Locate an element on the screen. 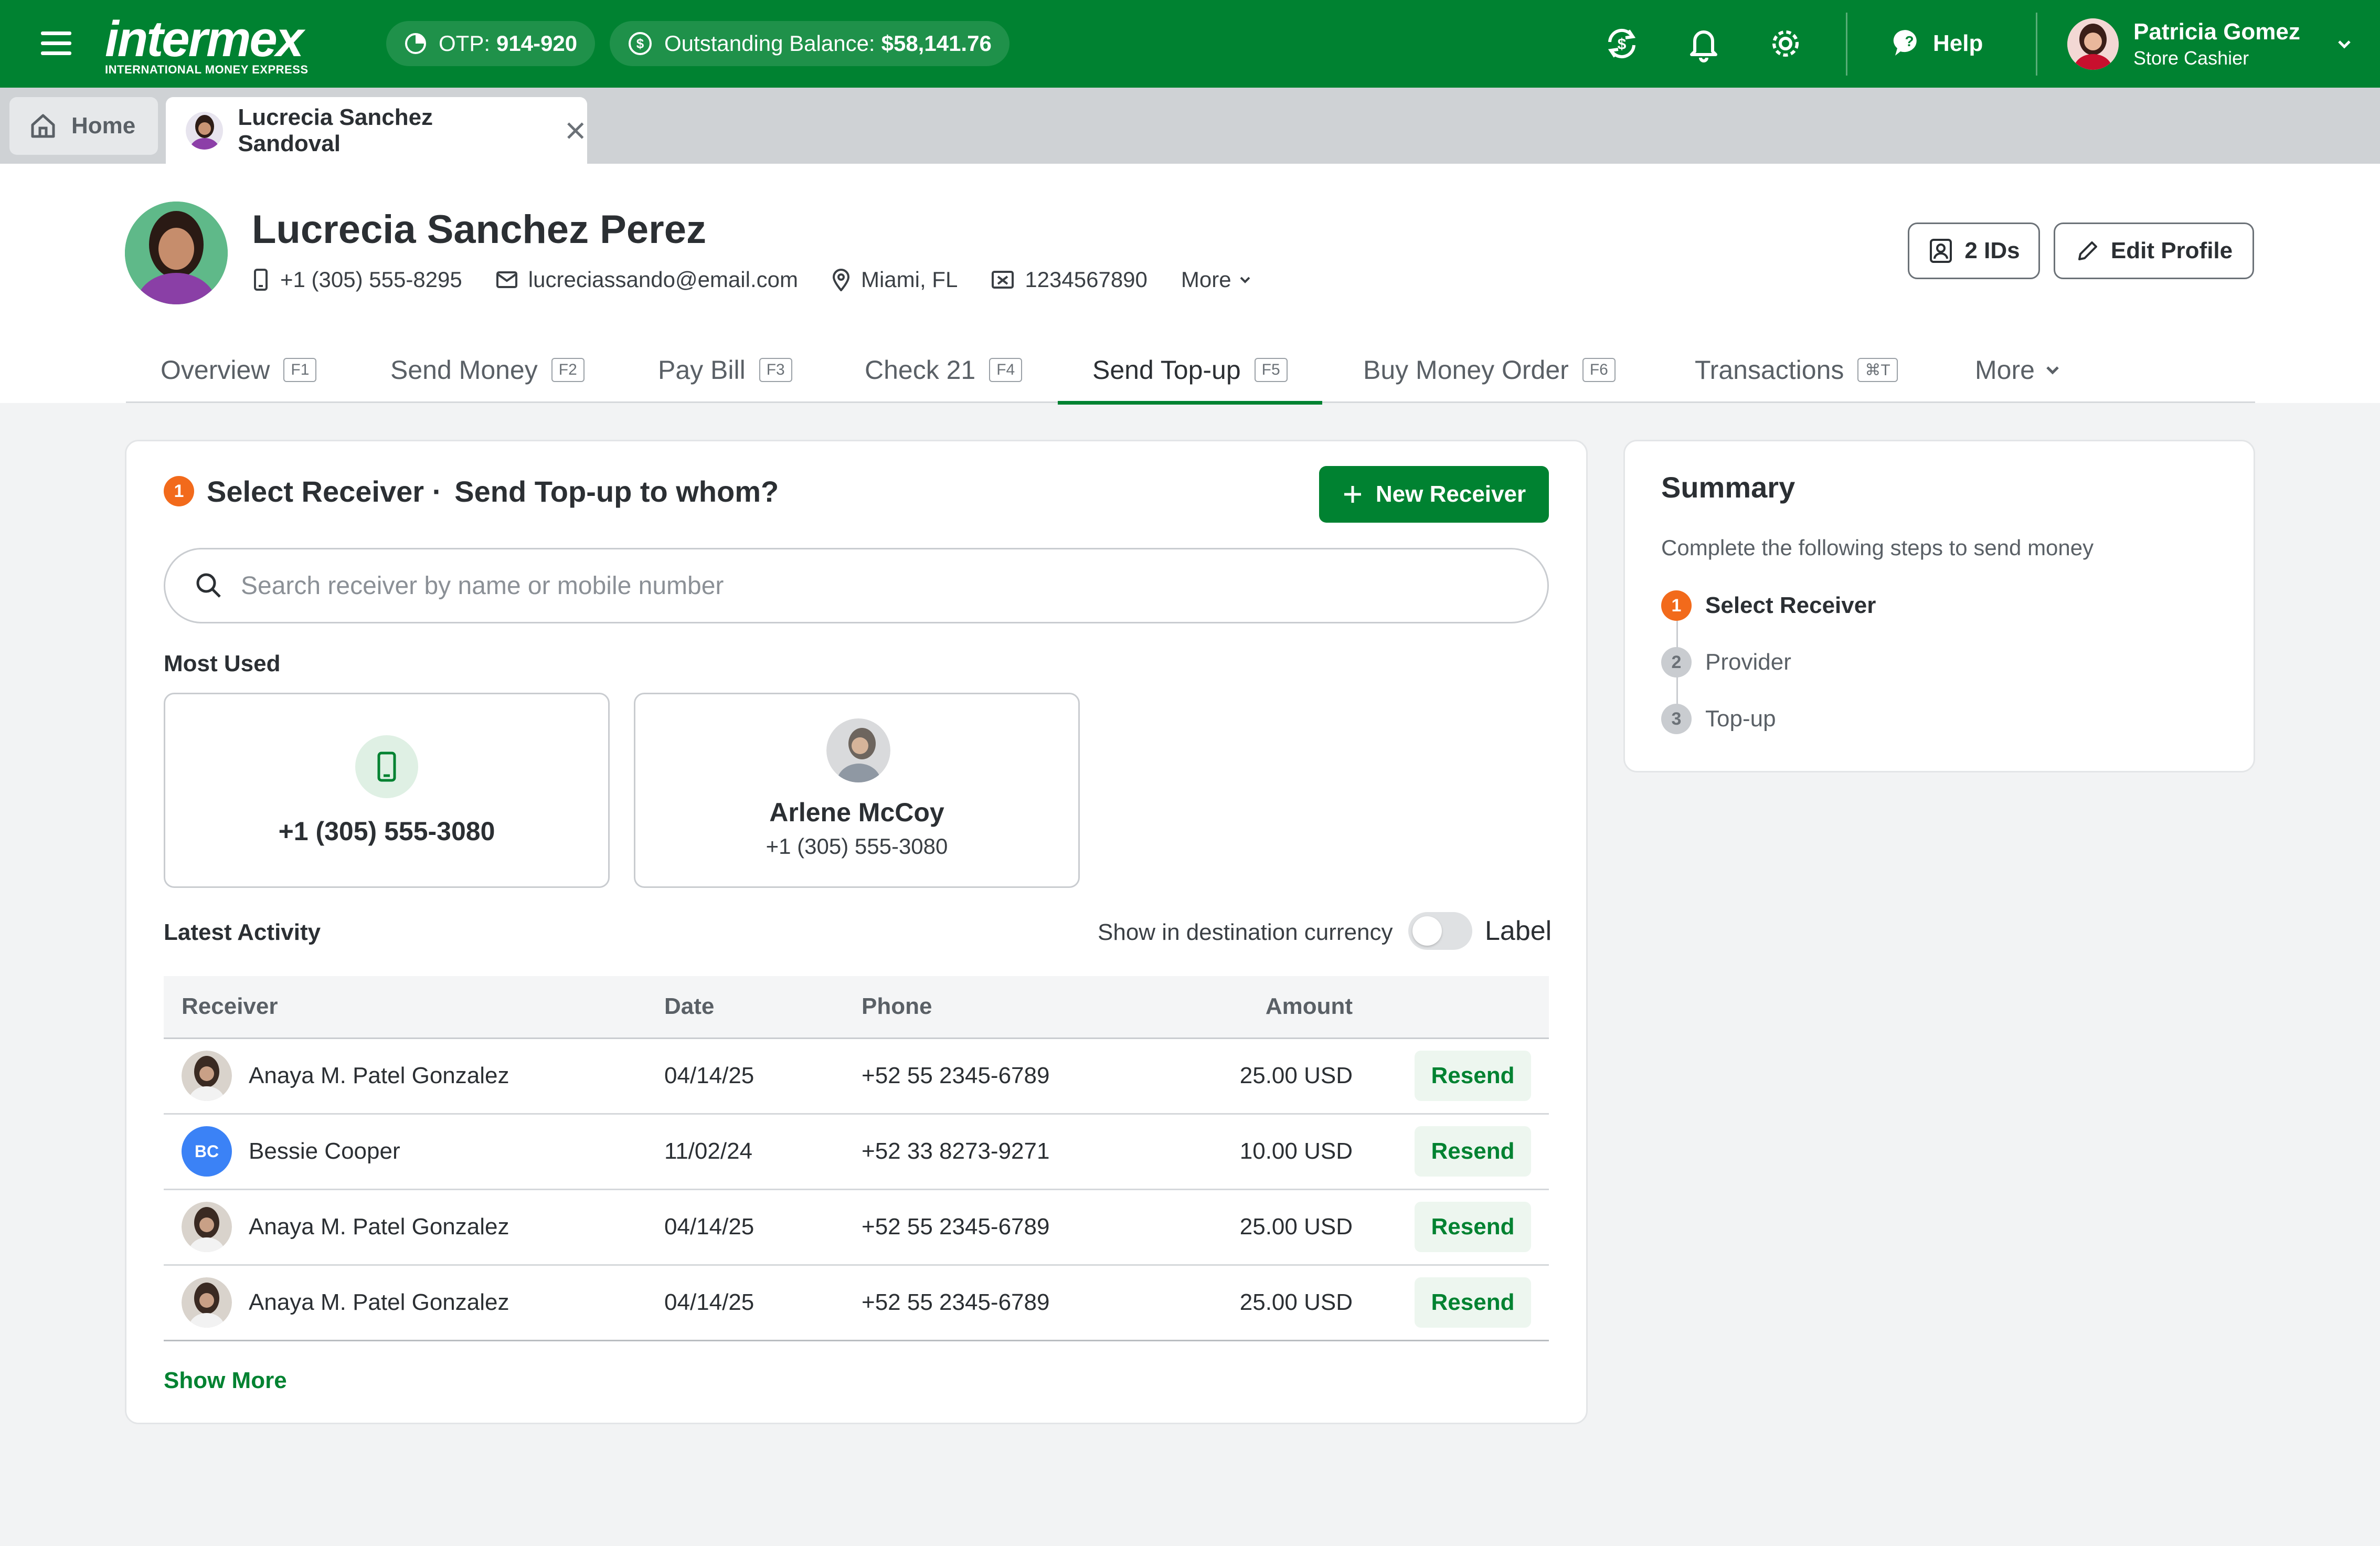  most-used-card-phone: +1 (305) 555-3080 is located at coordinates (387, 790).